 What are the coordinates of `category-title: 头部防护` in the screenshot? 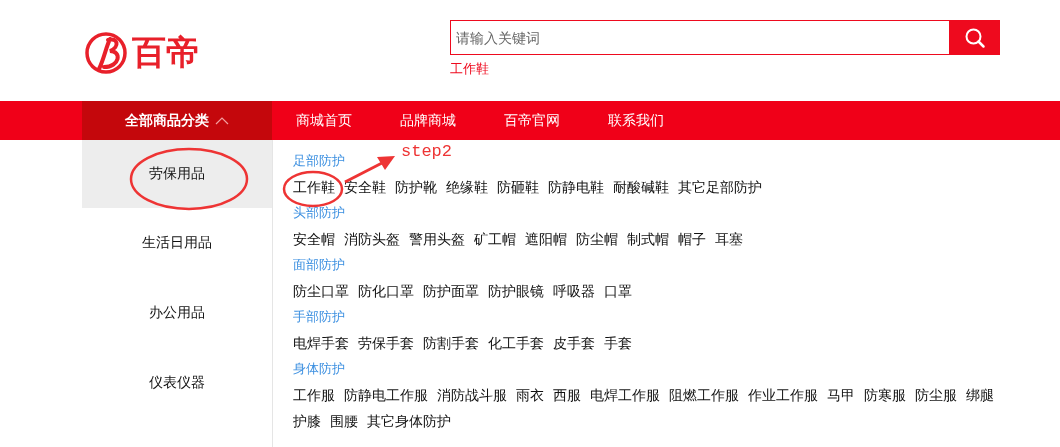 It's located at (319, 213).